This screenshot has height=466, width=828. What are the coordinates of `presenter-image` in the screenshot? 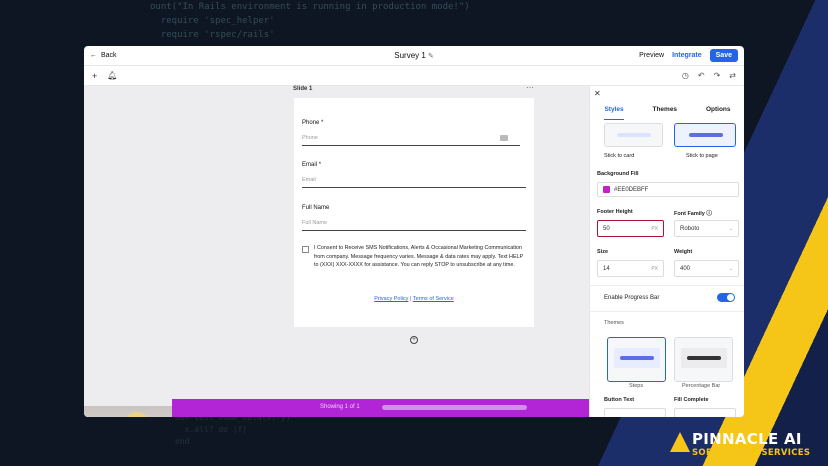 It's located at (137, 414).